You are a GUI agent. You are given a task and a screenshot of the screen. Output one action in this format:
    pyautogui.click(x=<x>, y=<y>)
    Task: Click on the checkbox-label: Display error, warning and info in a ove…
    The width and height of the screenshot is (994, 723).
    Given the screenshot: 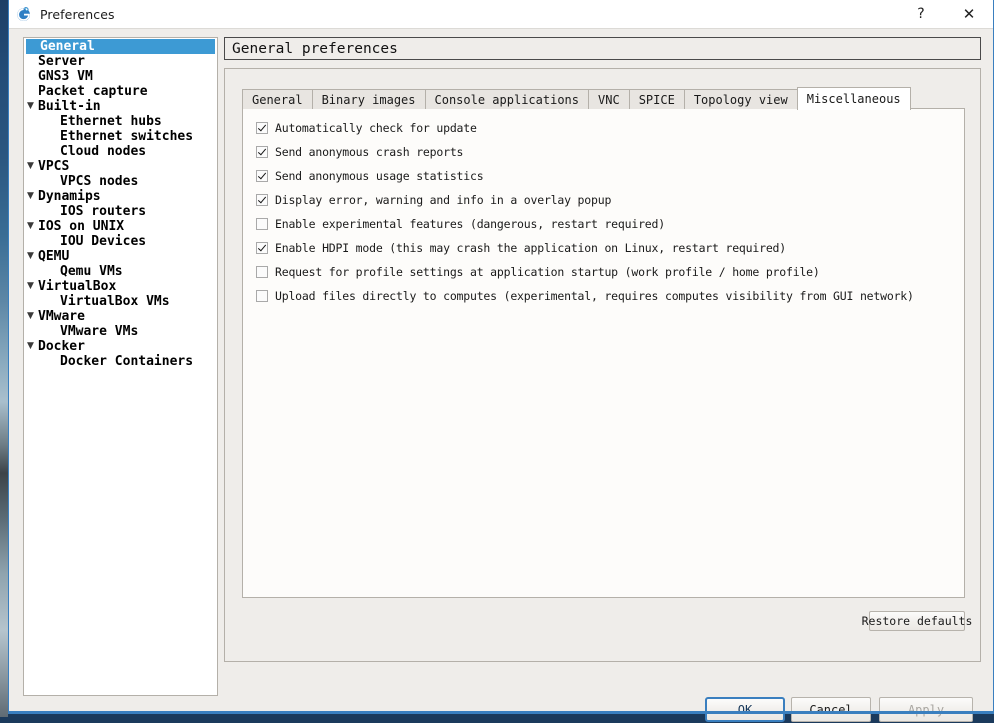 What is the action you would take?
    pyautogui.click(x=443, y=200)
    